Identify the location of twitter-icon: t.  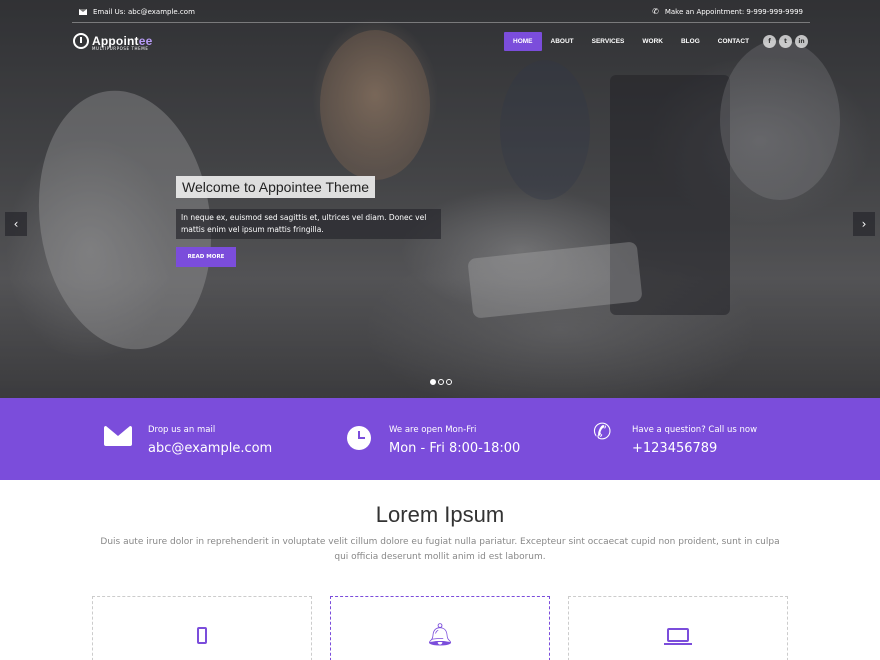
(785, 41).